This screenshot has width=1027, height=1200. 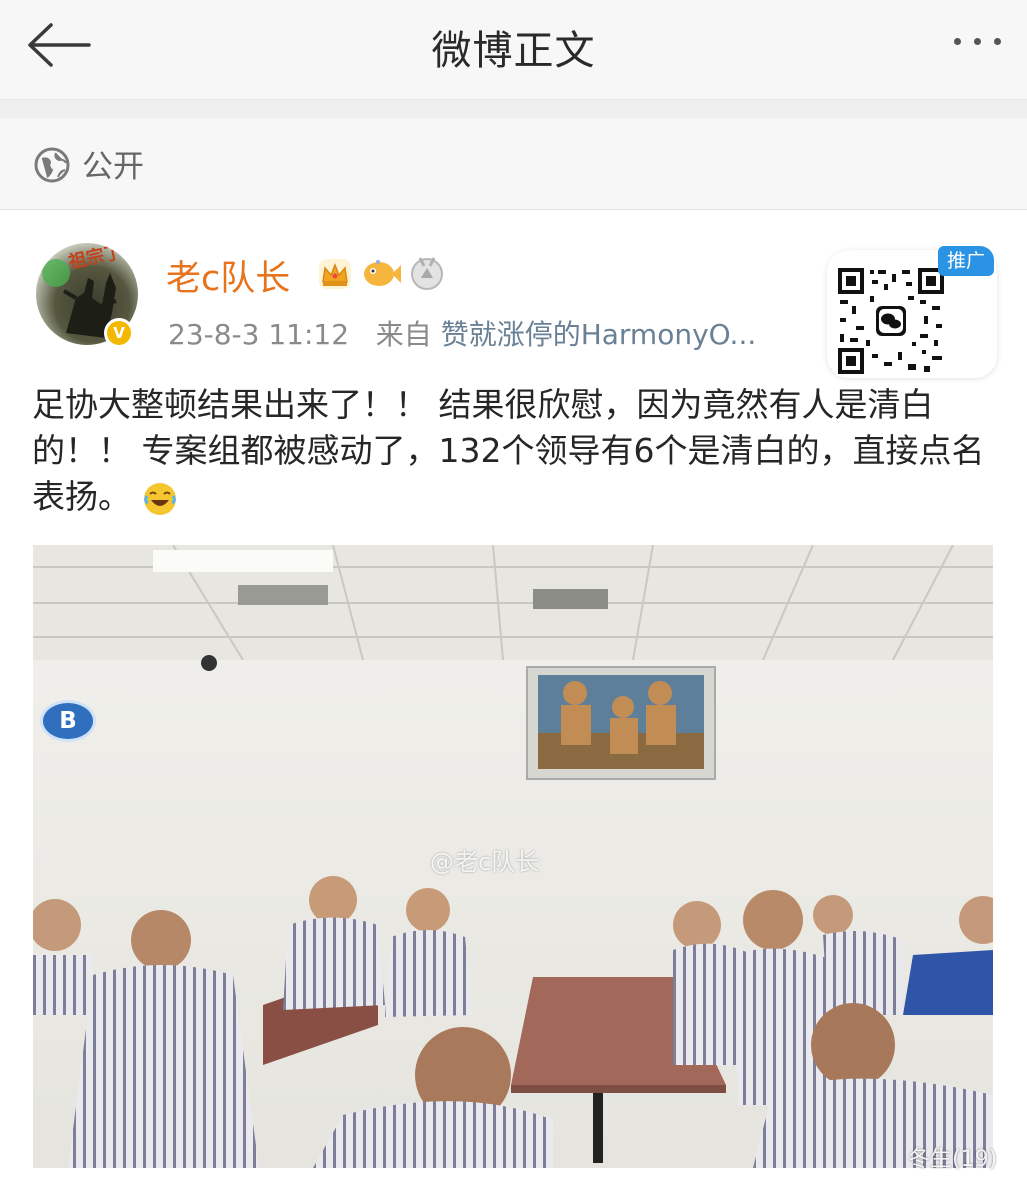 I want to click on top-bar: 微博正文, so click(x=513, y=50).